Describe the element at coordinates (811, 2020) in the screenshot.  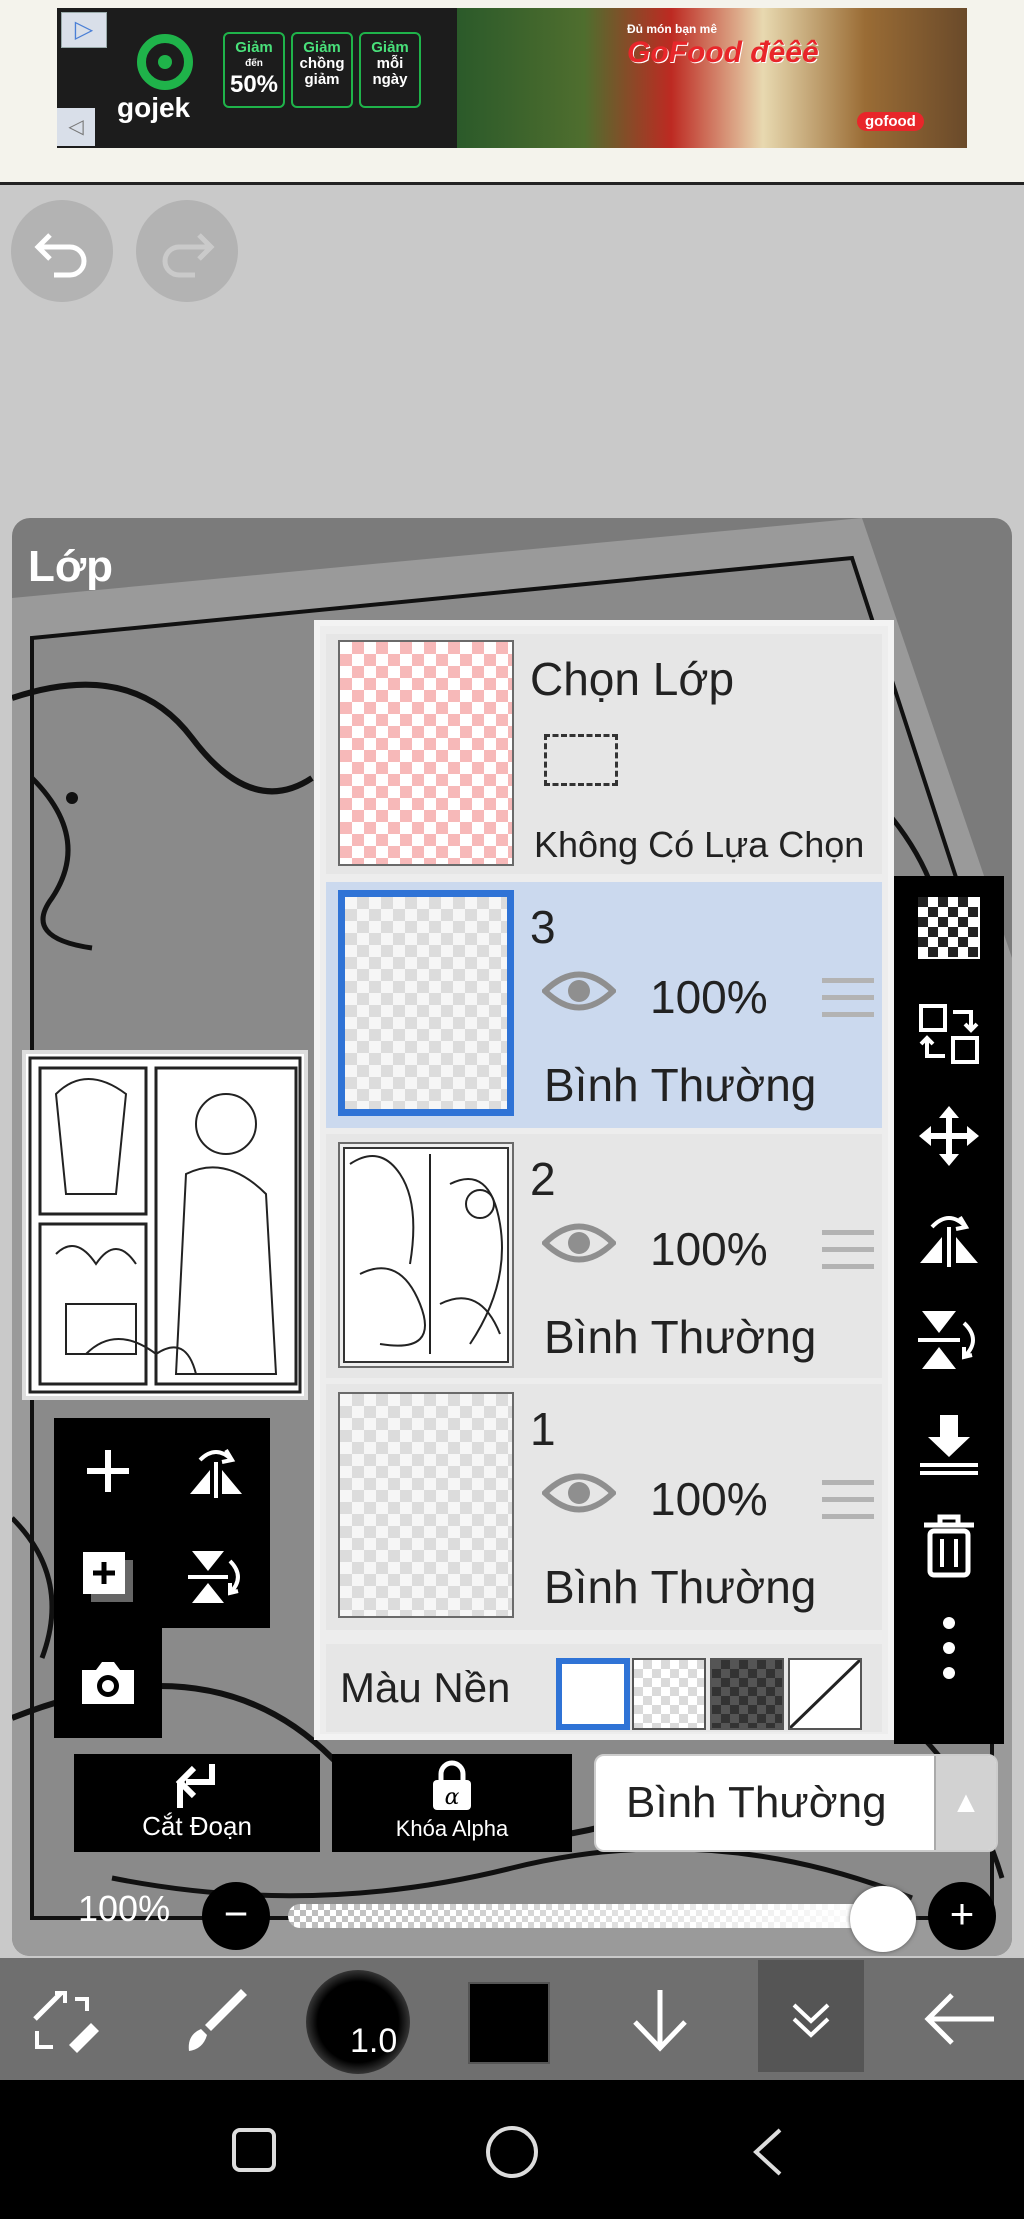
I see `chevron-double-down-icon` at that location.